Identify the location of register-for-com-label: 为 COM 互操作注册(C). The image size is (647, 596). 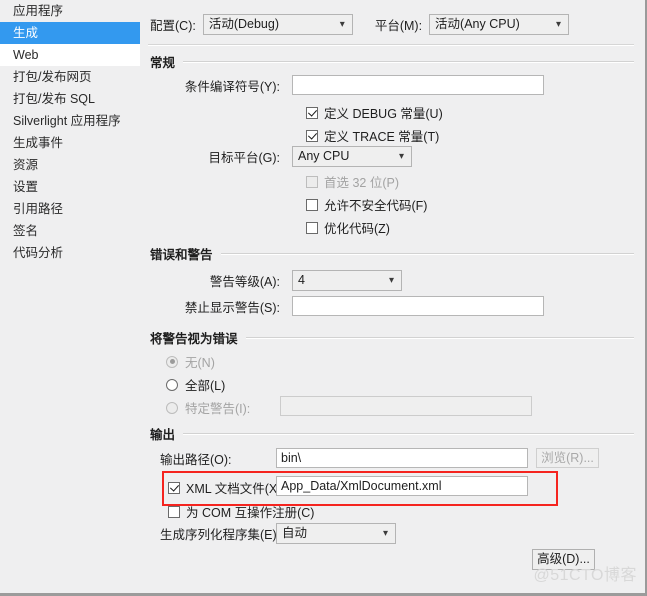
(250, 513).